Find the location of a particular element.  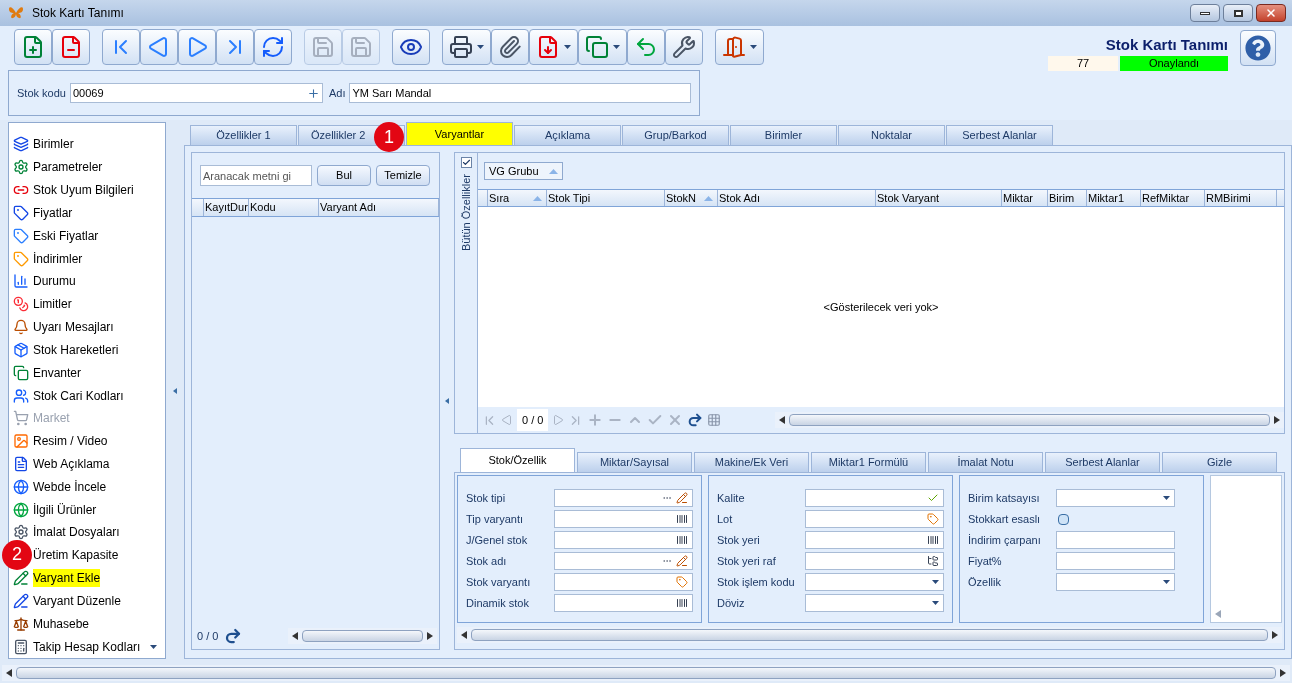

tab: Miktar/Sayısal is located at coordinates (634, 462).